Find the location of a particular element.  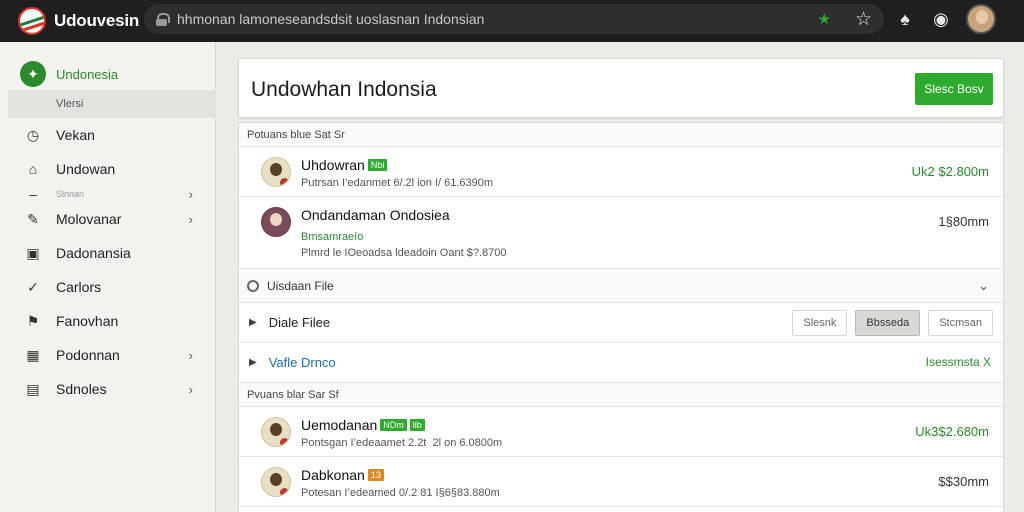

button-group: Slesnk Bbsseda Stcmsan is located at coordinates (892, 323).